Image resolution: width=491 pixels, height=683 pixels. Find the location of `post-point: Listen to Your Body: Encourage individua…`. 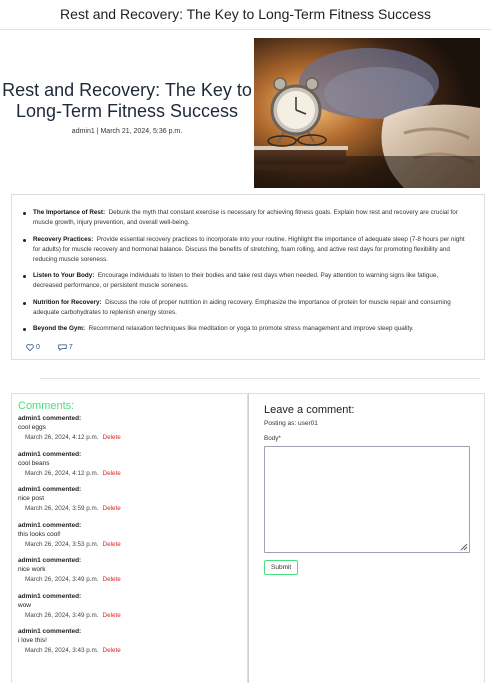

post-point: Listen to Your Body: Encourage individua… is located at coordinates (245, 281).